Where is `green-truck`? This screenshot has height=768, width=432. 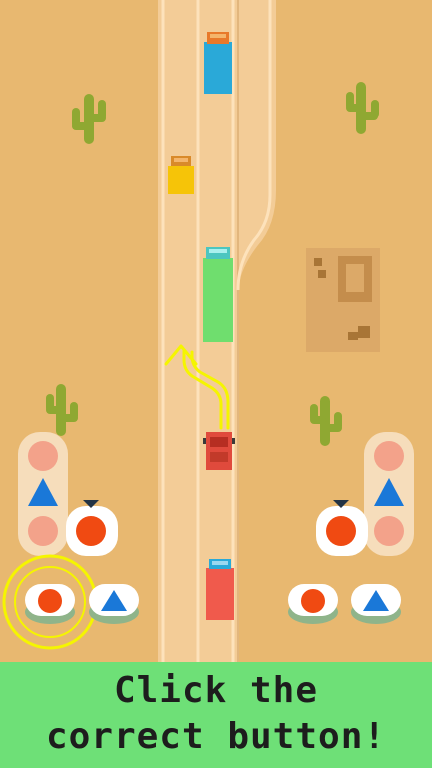 green-truck is located at coordinates (218, 294).